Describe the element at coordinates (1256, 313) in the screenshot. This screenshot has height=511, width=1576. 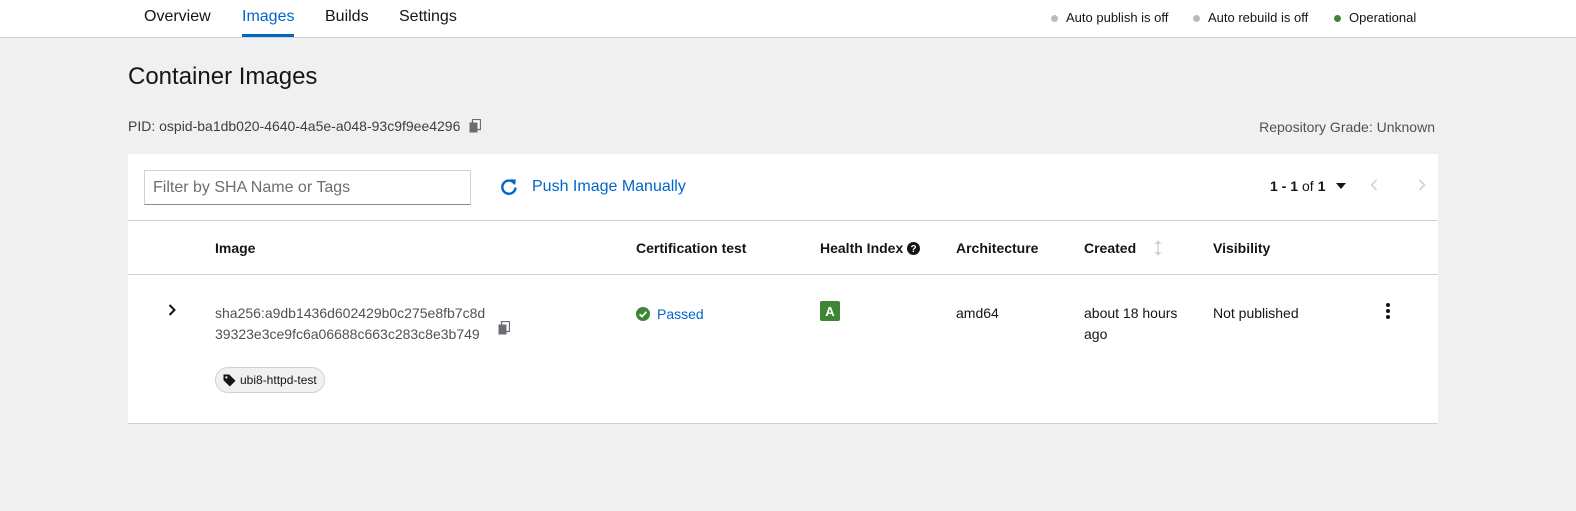
I see `visibility-value: Not published` at that location.